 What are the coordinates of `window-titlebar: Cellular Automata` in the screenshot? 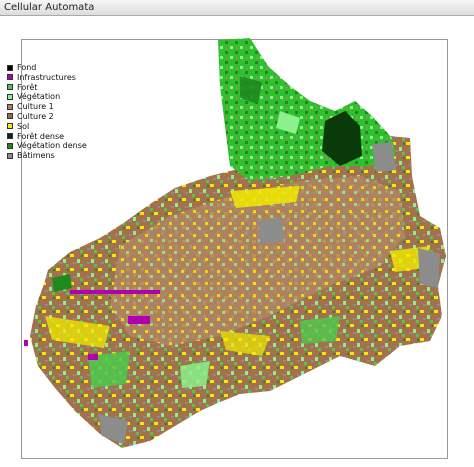 It's located at (237, 8).